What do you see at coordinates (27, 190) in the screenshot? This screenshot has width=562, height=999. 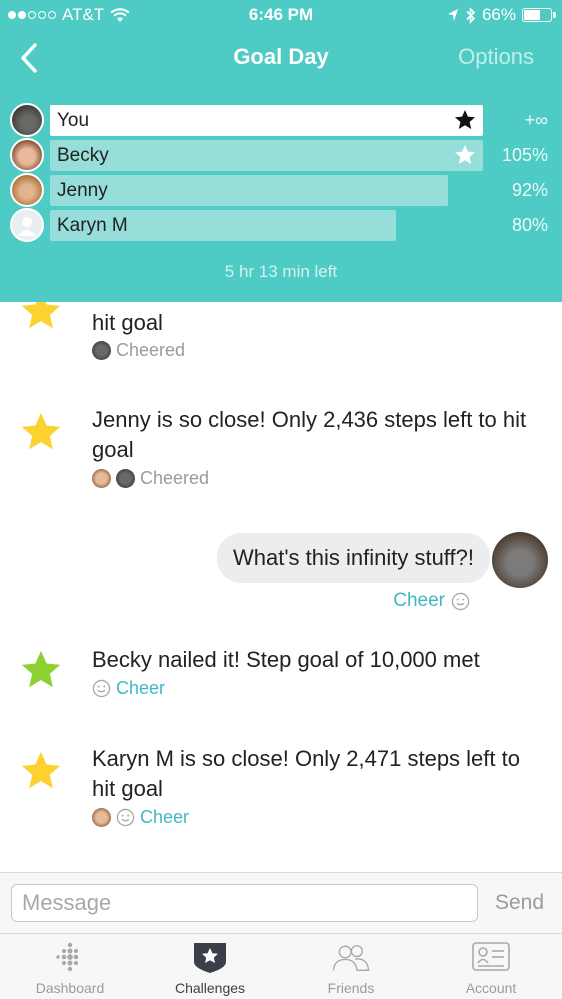 I see `avatar-jenny` at bounding box center [27, 190].